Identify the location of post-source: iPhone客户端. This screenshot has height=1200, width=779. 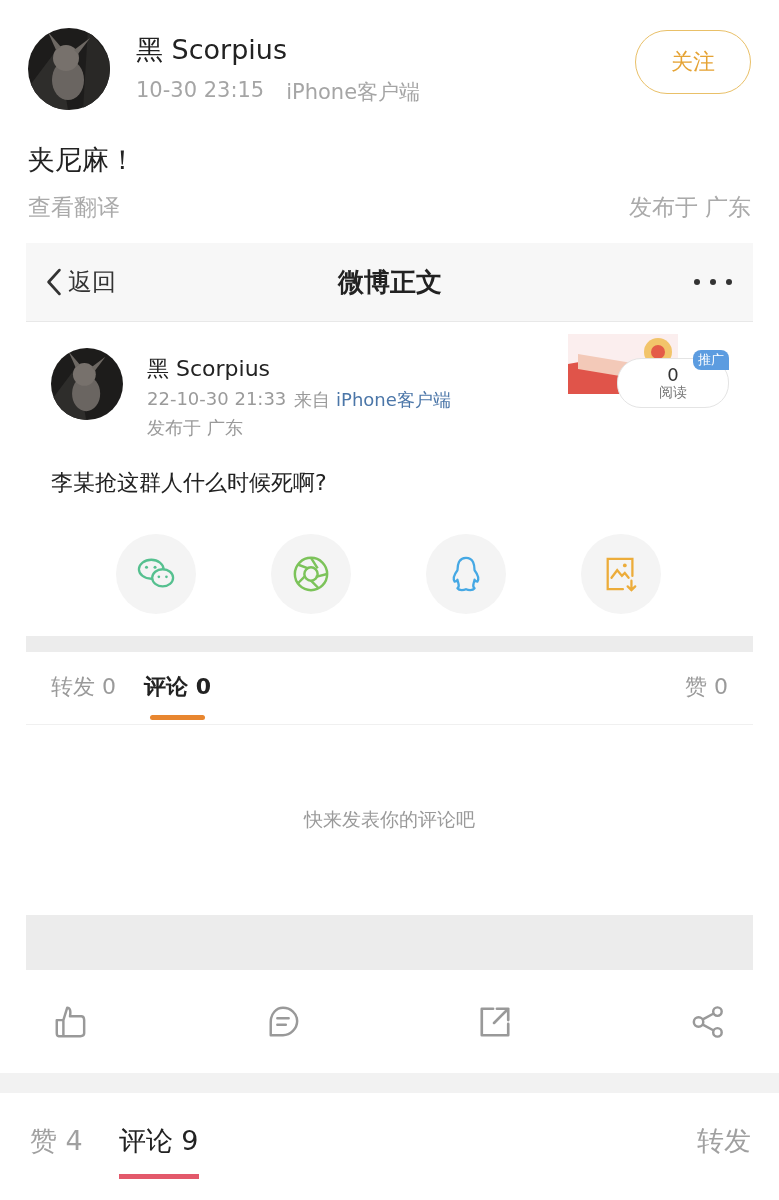
(353, 92).